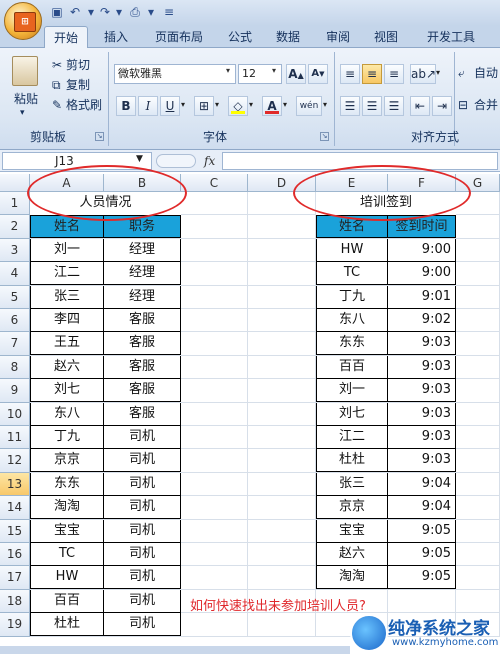 The height and width of the screenshot is (654, 500). I want to click on customize-icon: ≡, so click(169, 12).